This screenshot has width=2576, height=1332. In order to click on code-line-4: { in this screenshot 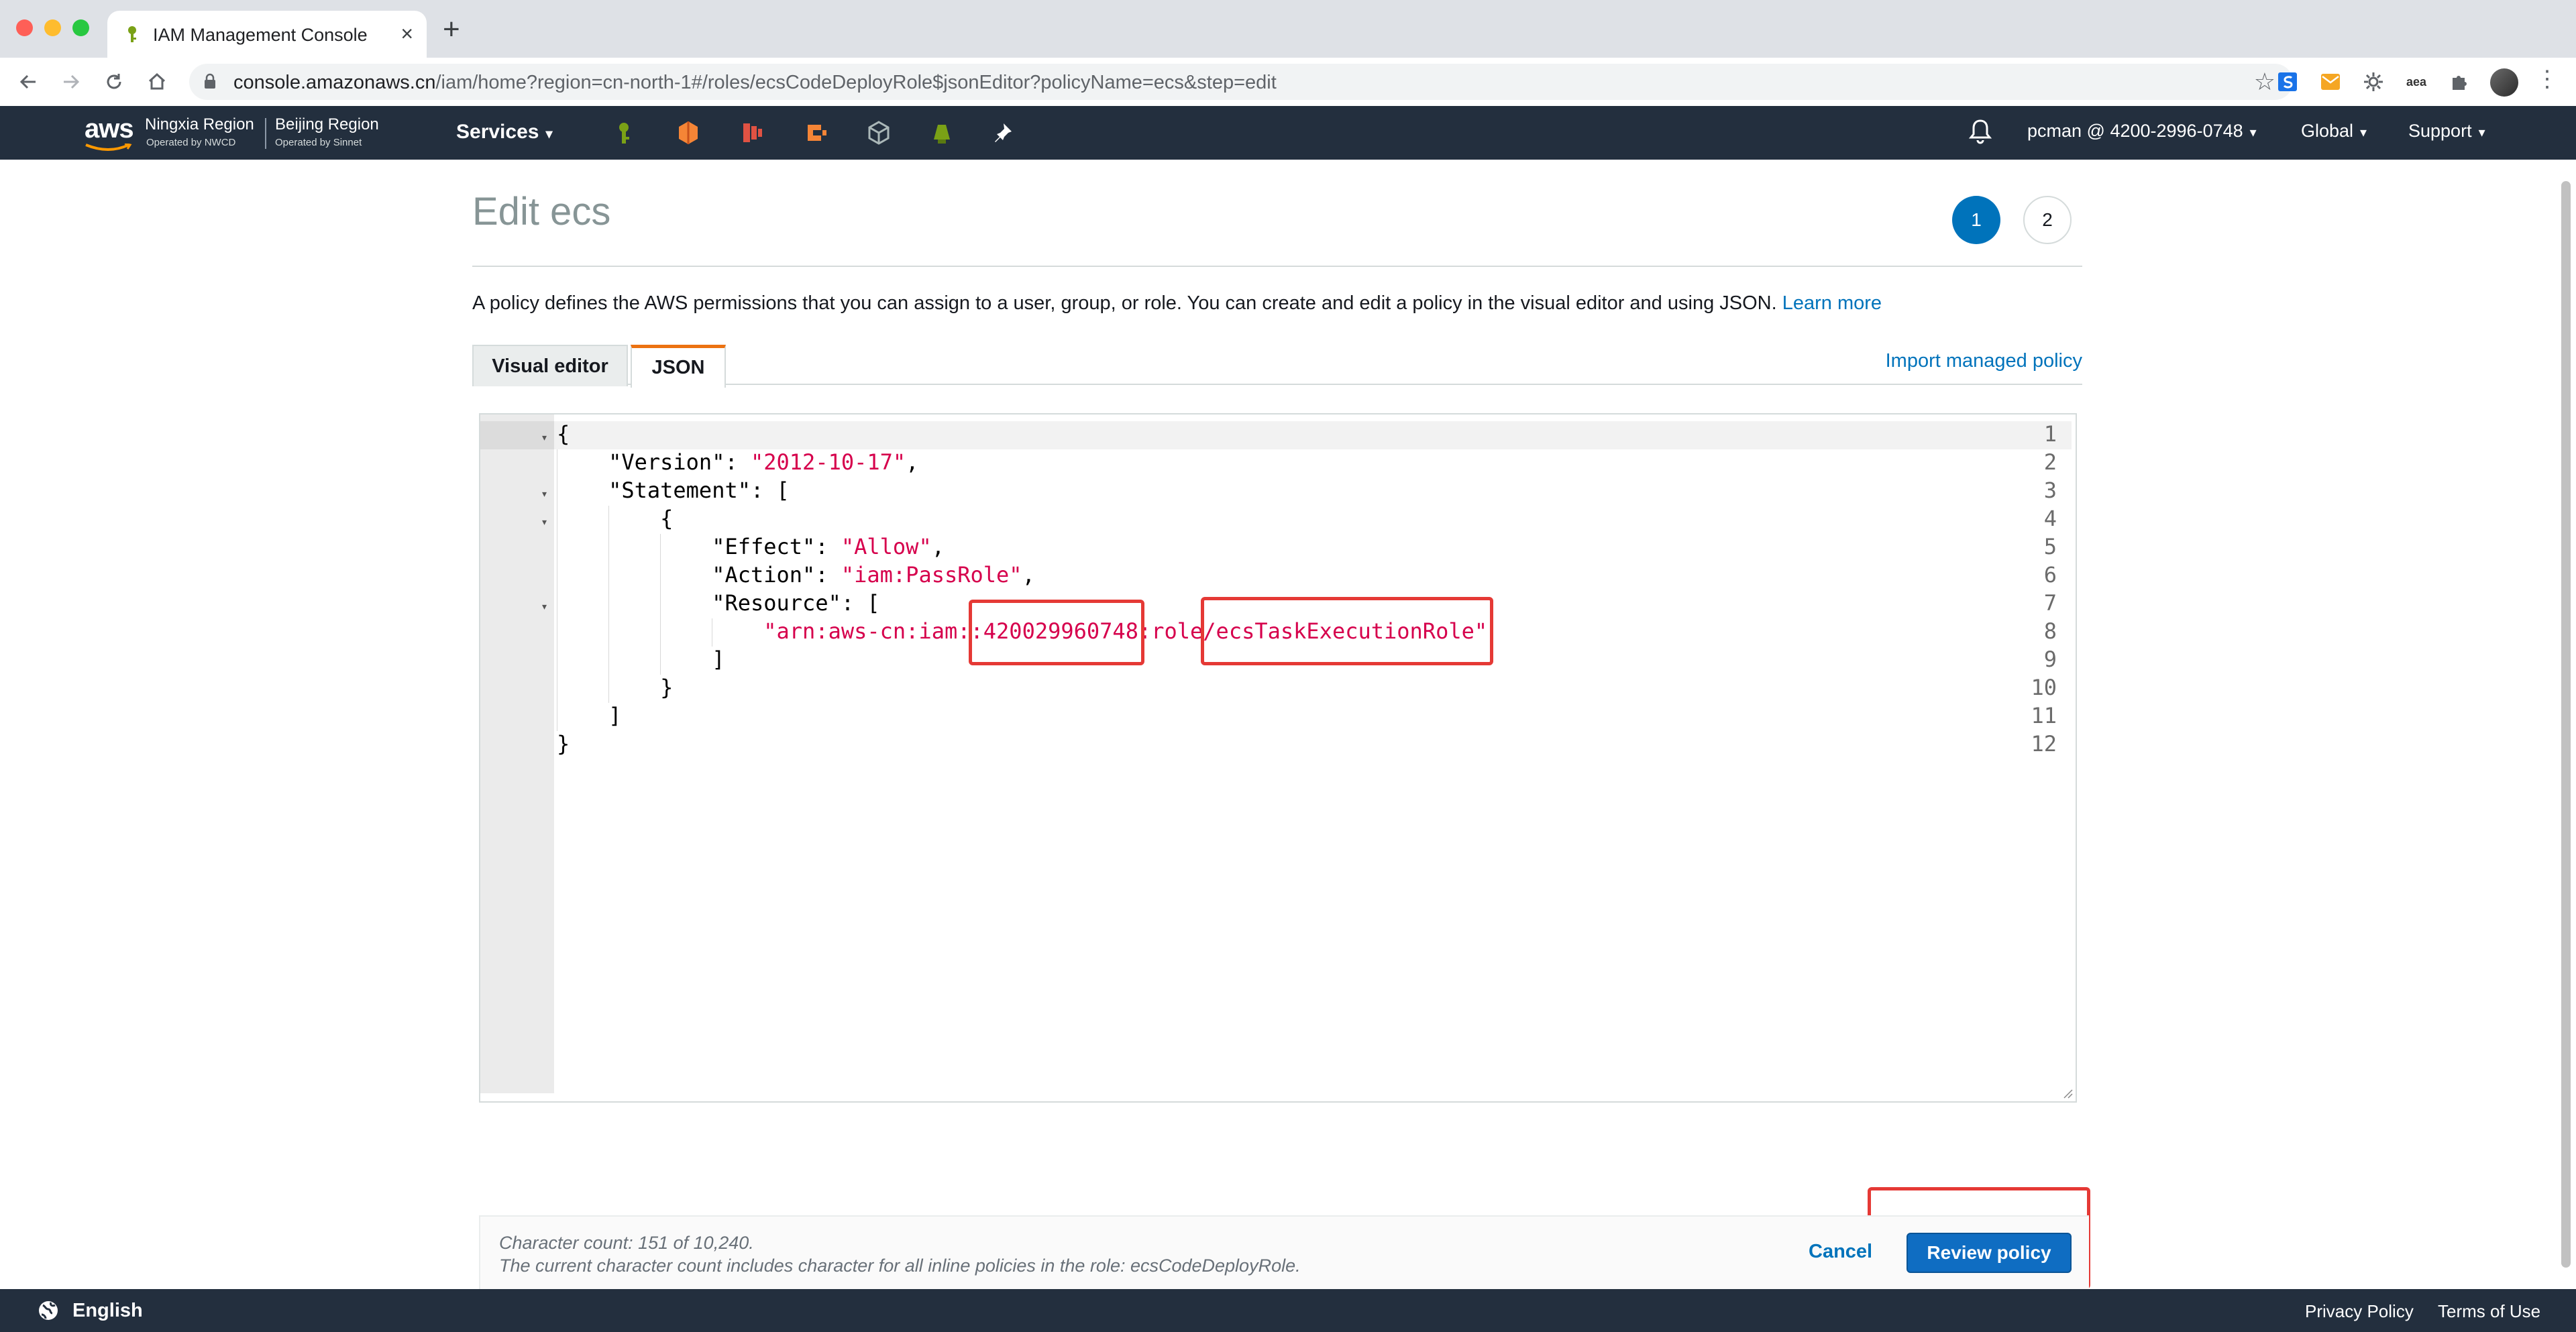, I will do `click(615, 518)`.